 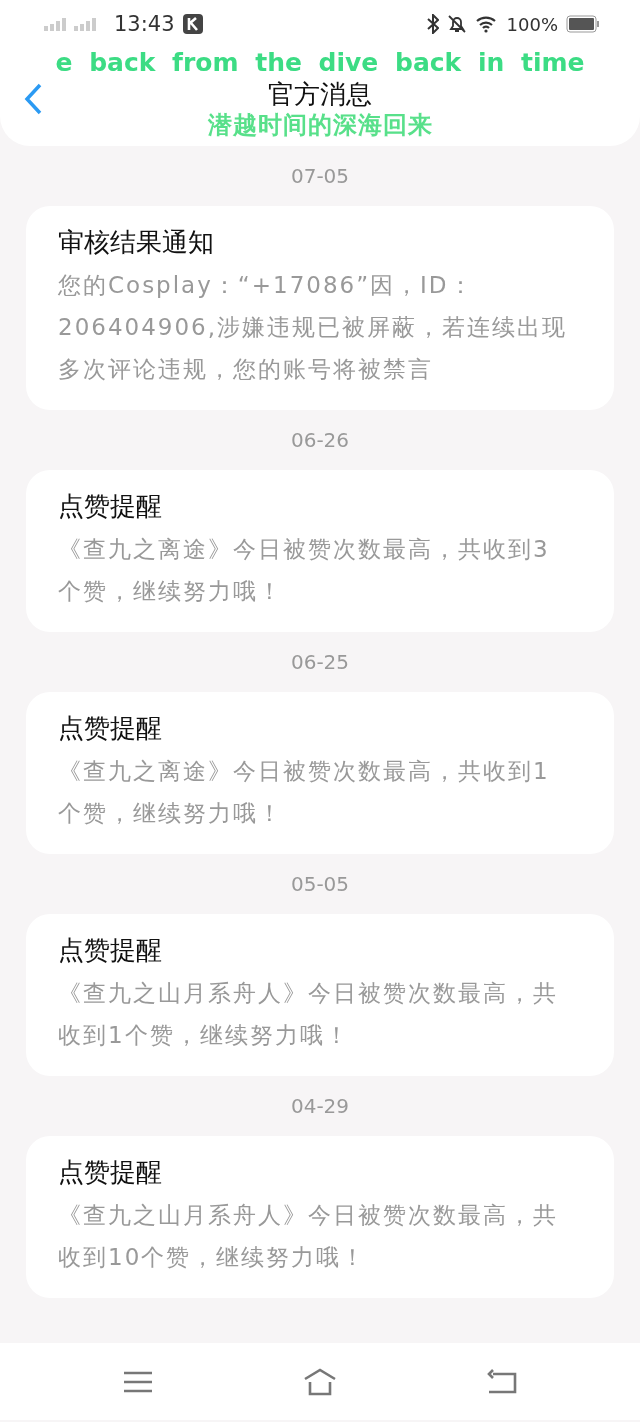 I want to click on battery-percent: 100%, so click(x=532, y=24).